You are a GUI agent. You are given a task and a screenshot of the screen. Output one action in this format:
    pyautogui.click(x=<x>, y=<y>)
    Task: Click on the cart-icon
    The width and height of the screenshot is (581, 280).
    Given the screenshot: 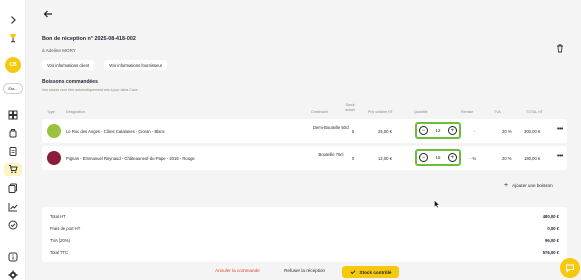 What is the action you would take?
    pyautogui.click(x=13, y=169)
    